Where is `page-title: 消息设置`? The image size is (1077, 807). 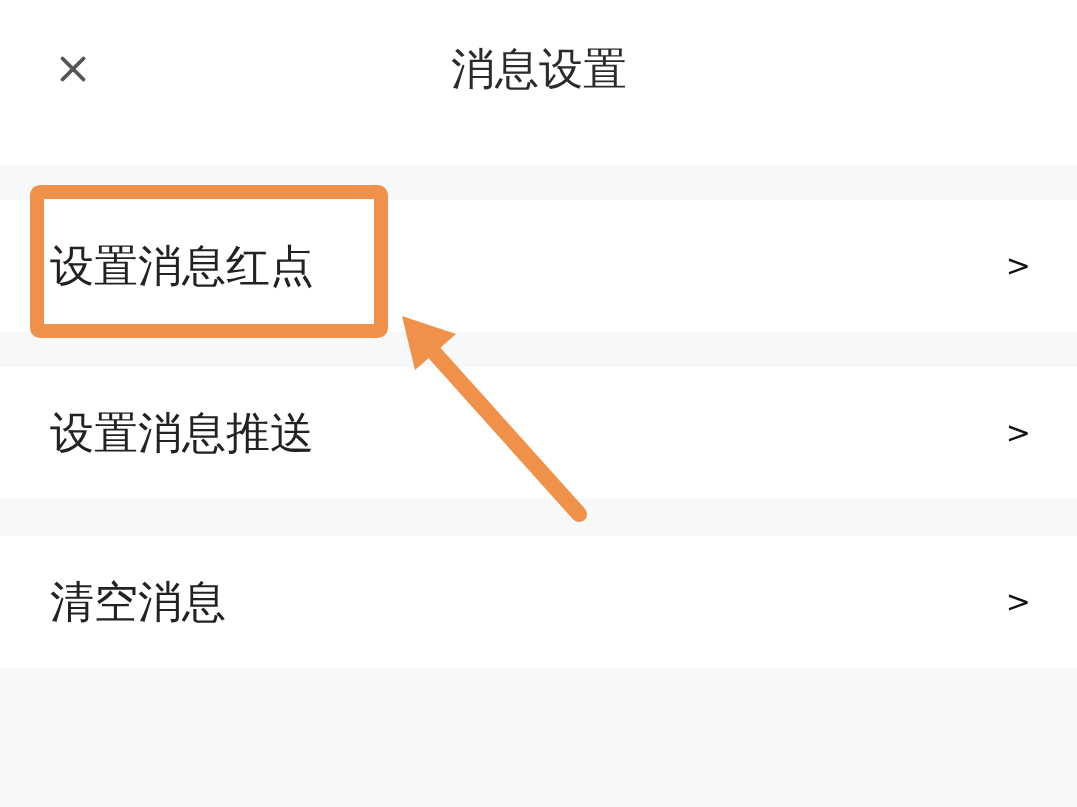
page-title: 消息设置 is located at coordinates (538, 69).